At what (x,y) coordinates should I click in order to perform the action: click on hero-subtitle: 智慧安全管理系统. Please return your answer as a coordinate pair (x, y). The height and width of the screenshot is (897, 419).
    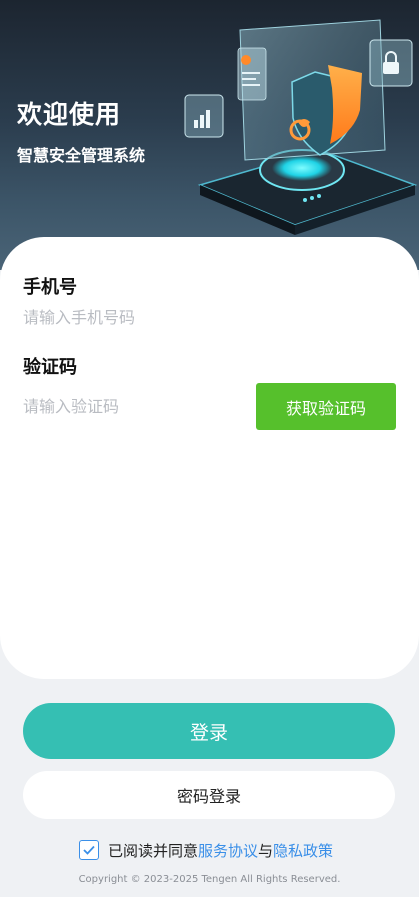
    Looking at the image, I should click on (81, 155).